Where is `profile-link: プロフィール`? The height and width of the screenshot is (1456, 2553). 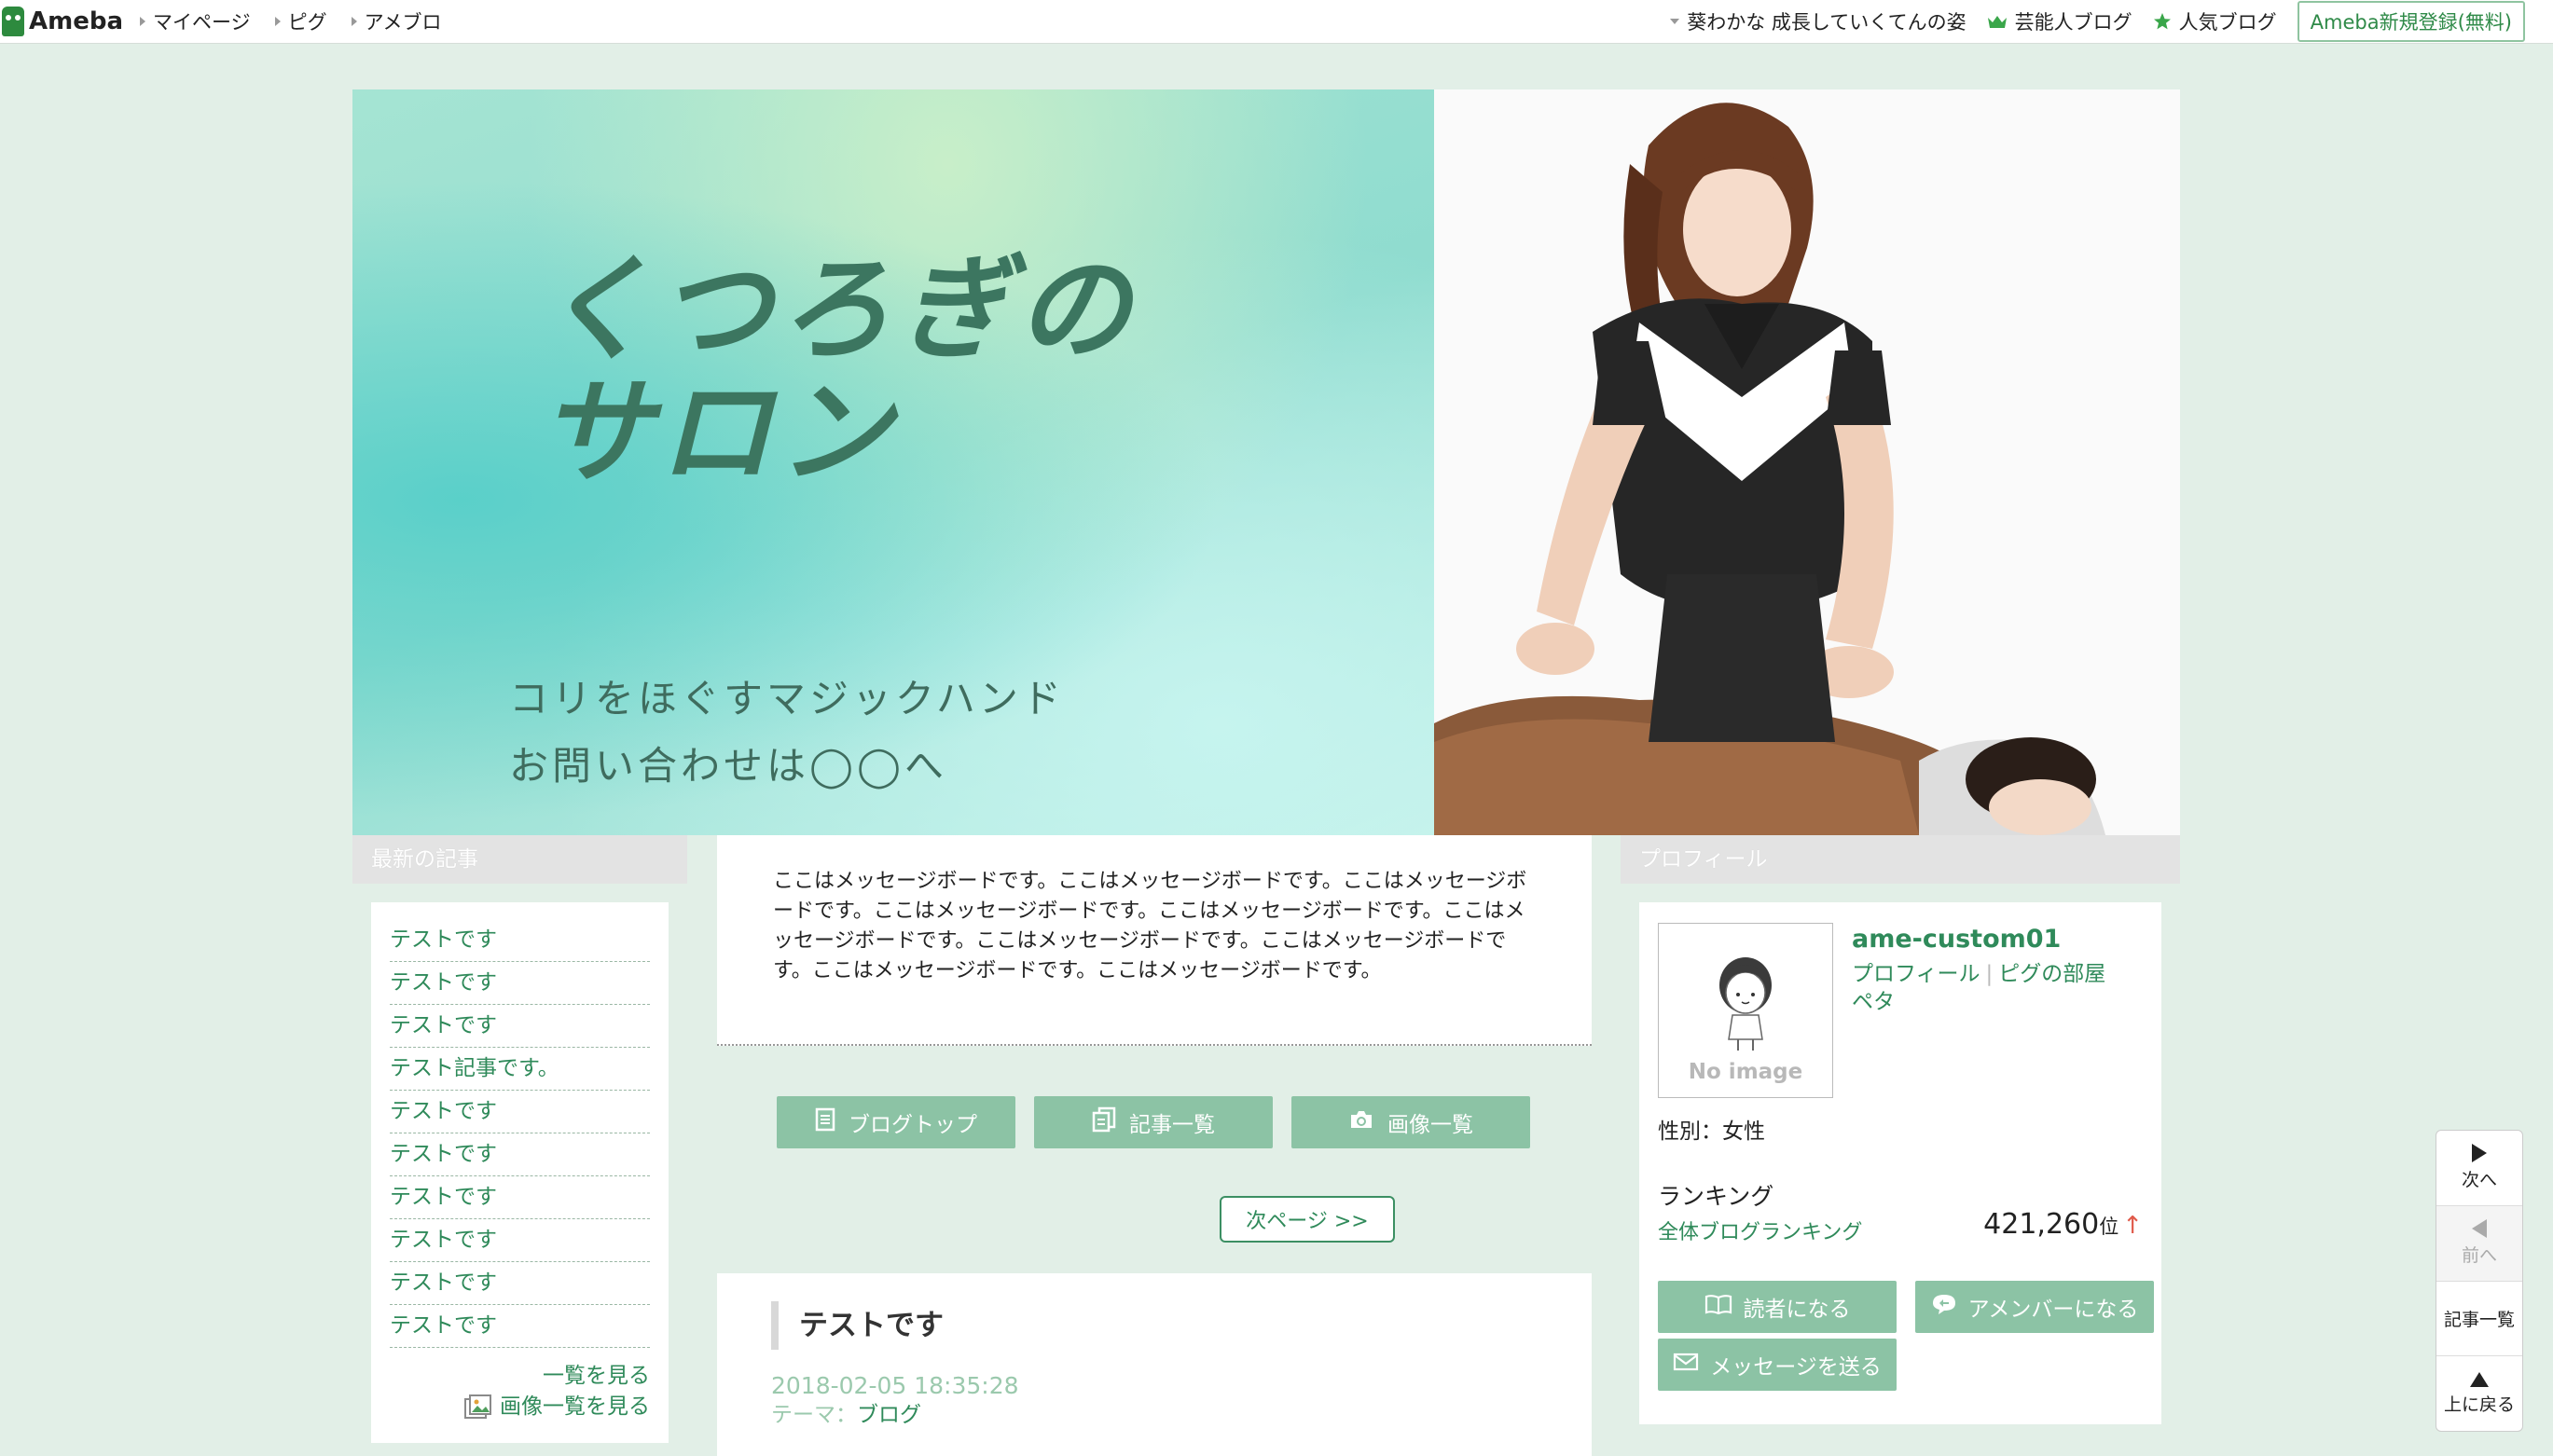 profile-link: プロフィール is located at coordinates (1916, 974).